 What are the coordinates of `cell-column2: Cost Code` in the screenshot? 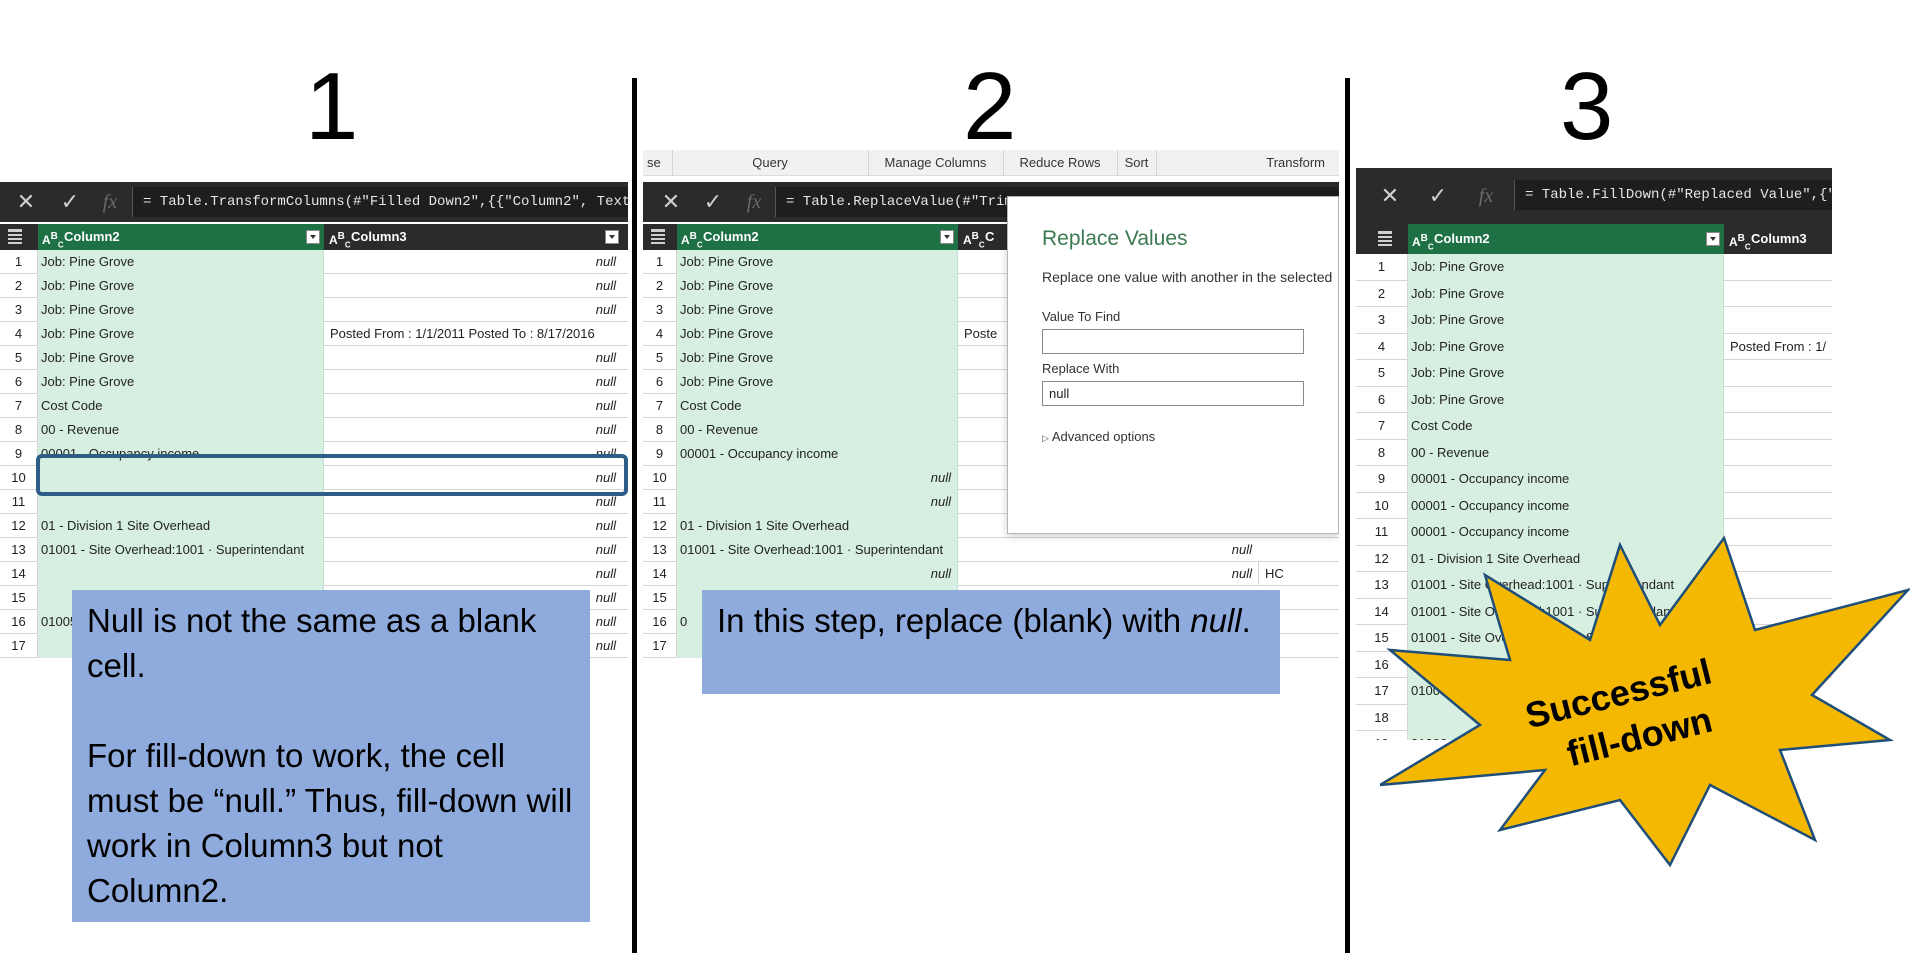 It's located at (181, 406).